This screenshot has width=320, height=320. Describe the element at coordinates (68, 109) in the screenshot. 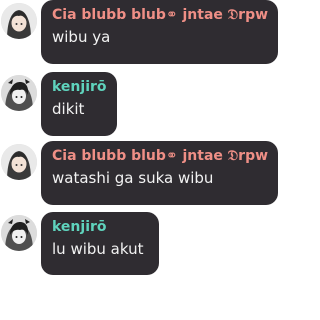

I see `message-text: dikit` at that location.